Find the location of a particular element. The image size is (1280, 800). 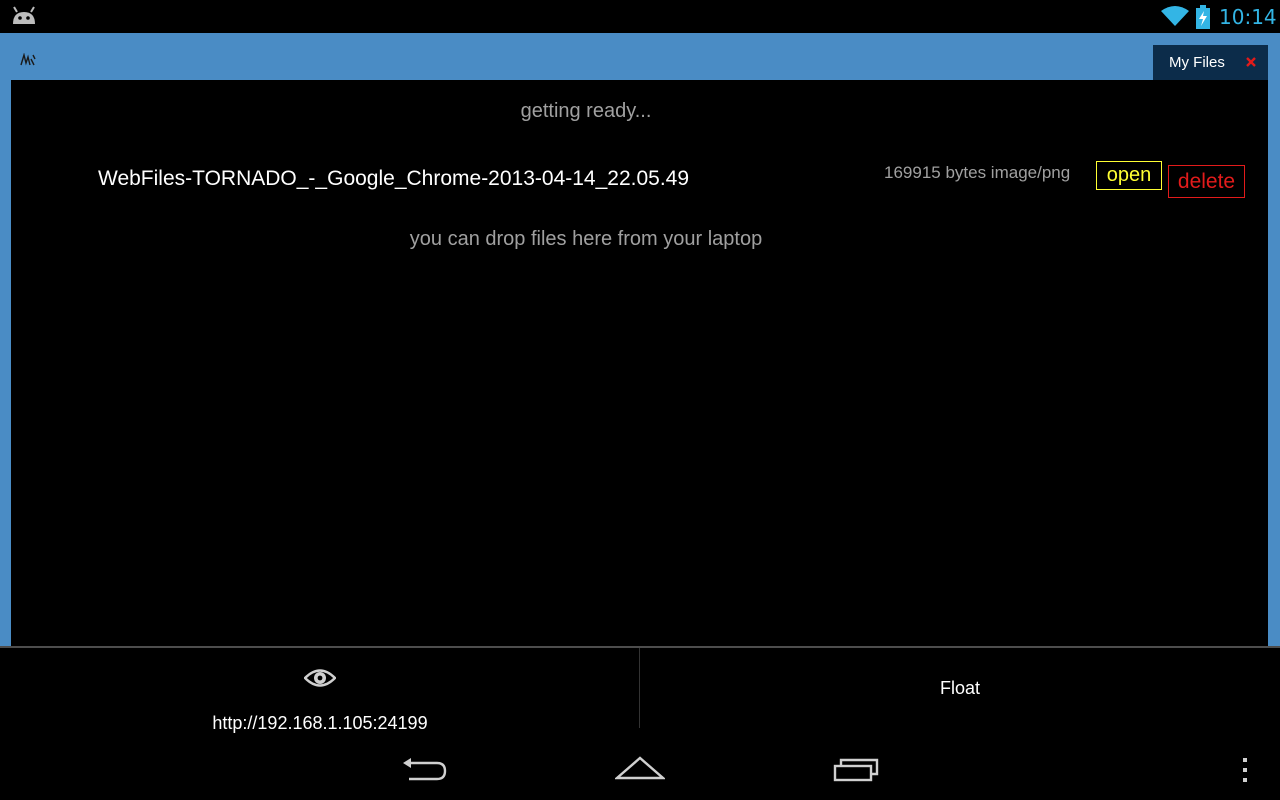

recents-icon is located at coordinates (857, 770).